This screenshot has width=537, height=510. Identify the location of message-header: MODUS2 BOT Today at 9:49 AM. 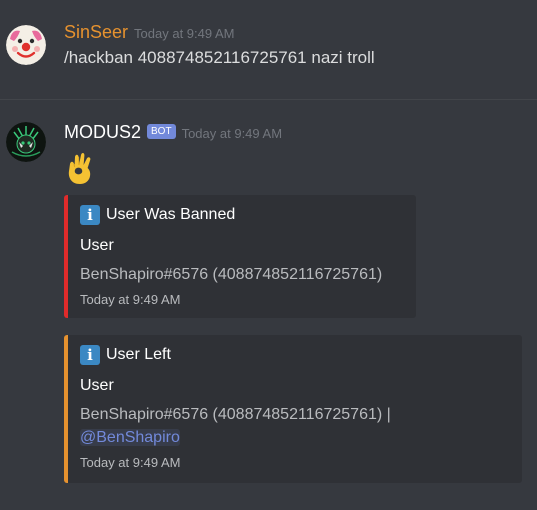
(173, 132).